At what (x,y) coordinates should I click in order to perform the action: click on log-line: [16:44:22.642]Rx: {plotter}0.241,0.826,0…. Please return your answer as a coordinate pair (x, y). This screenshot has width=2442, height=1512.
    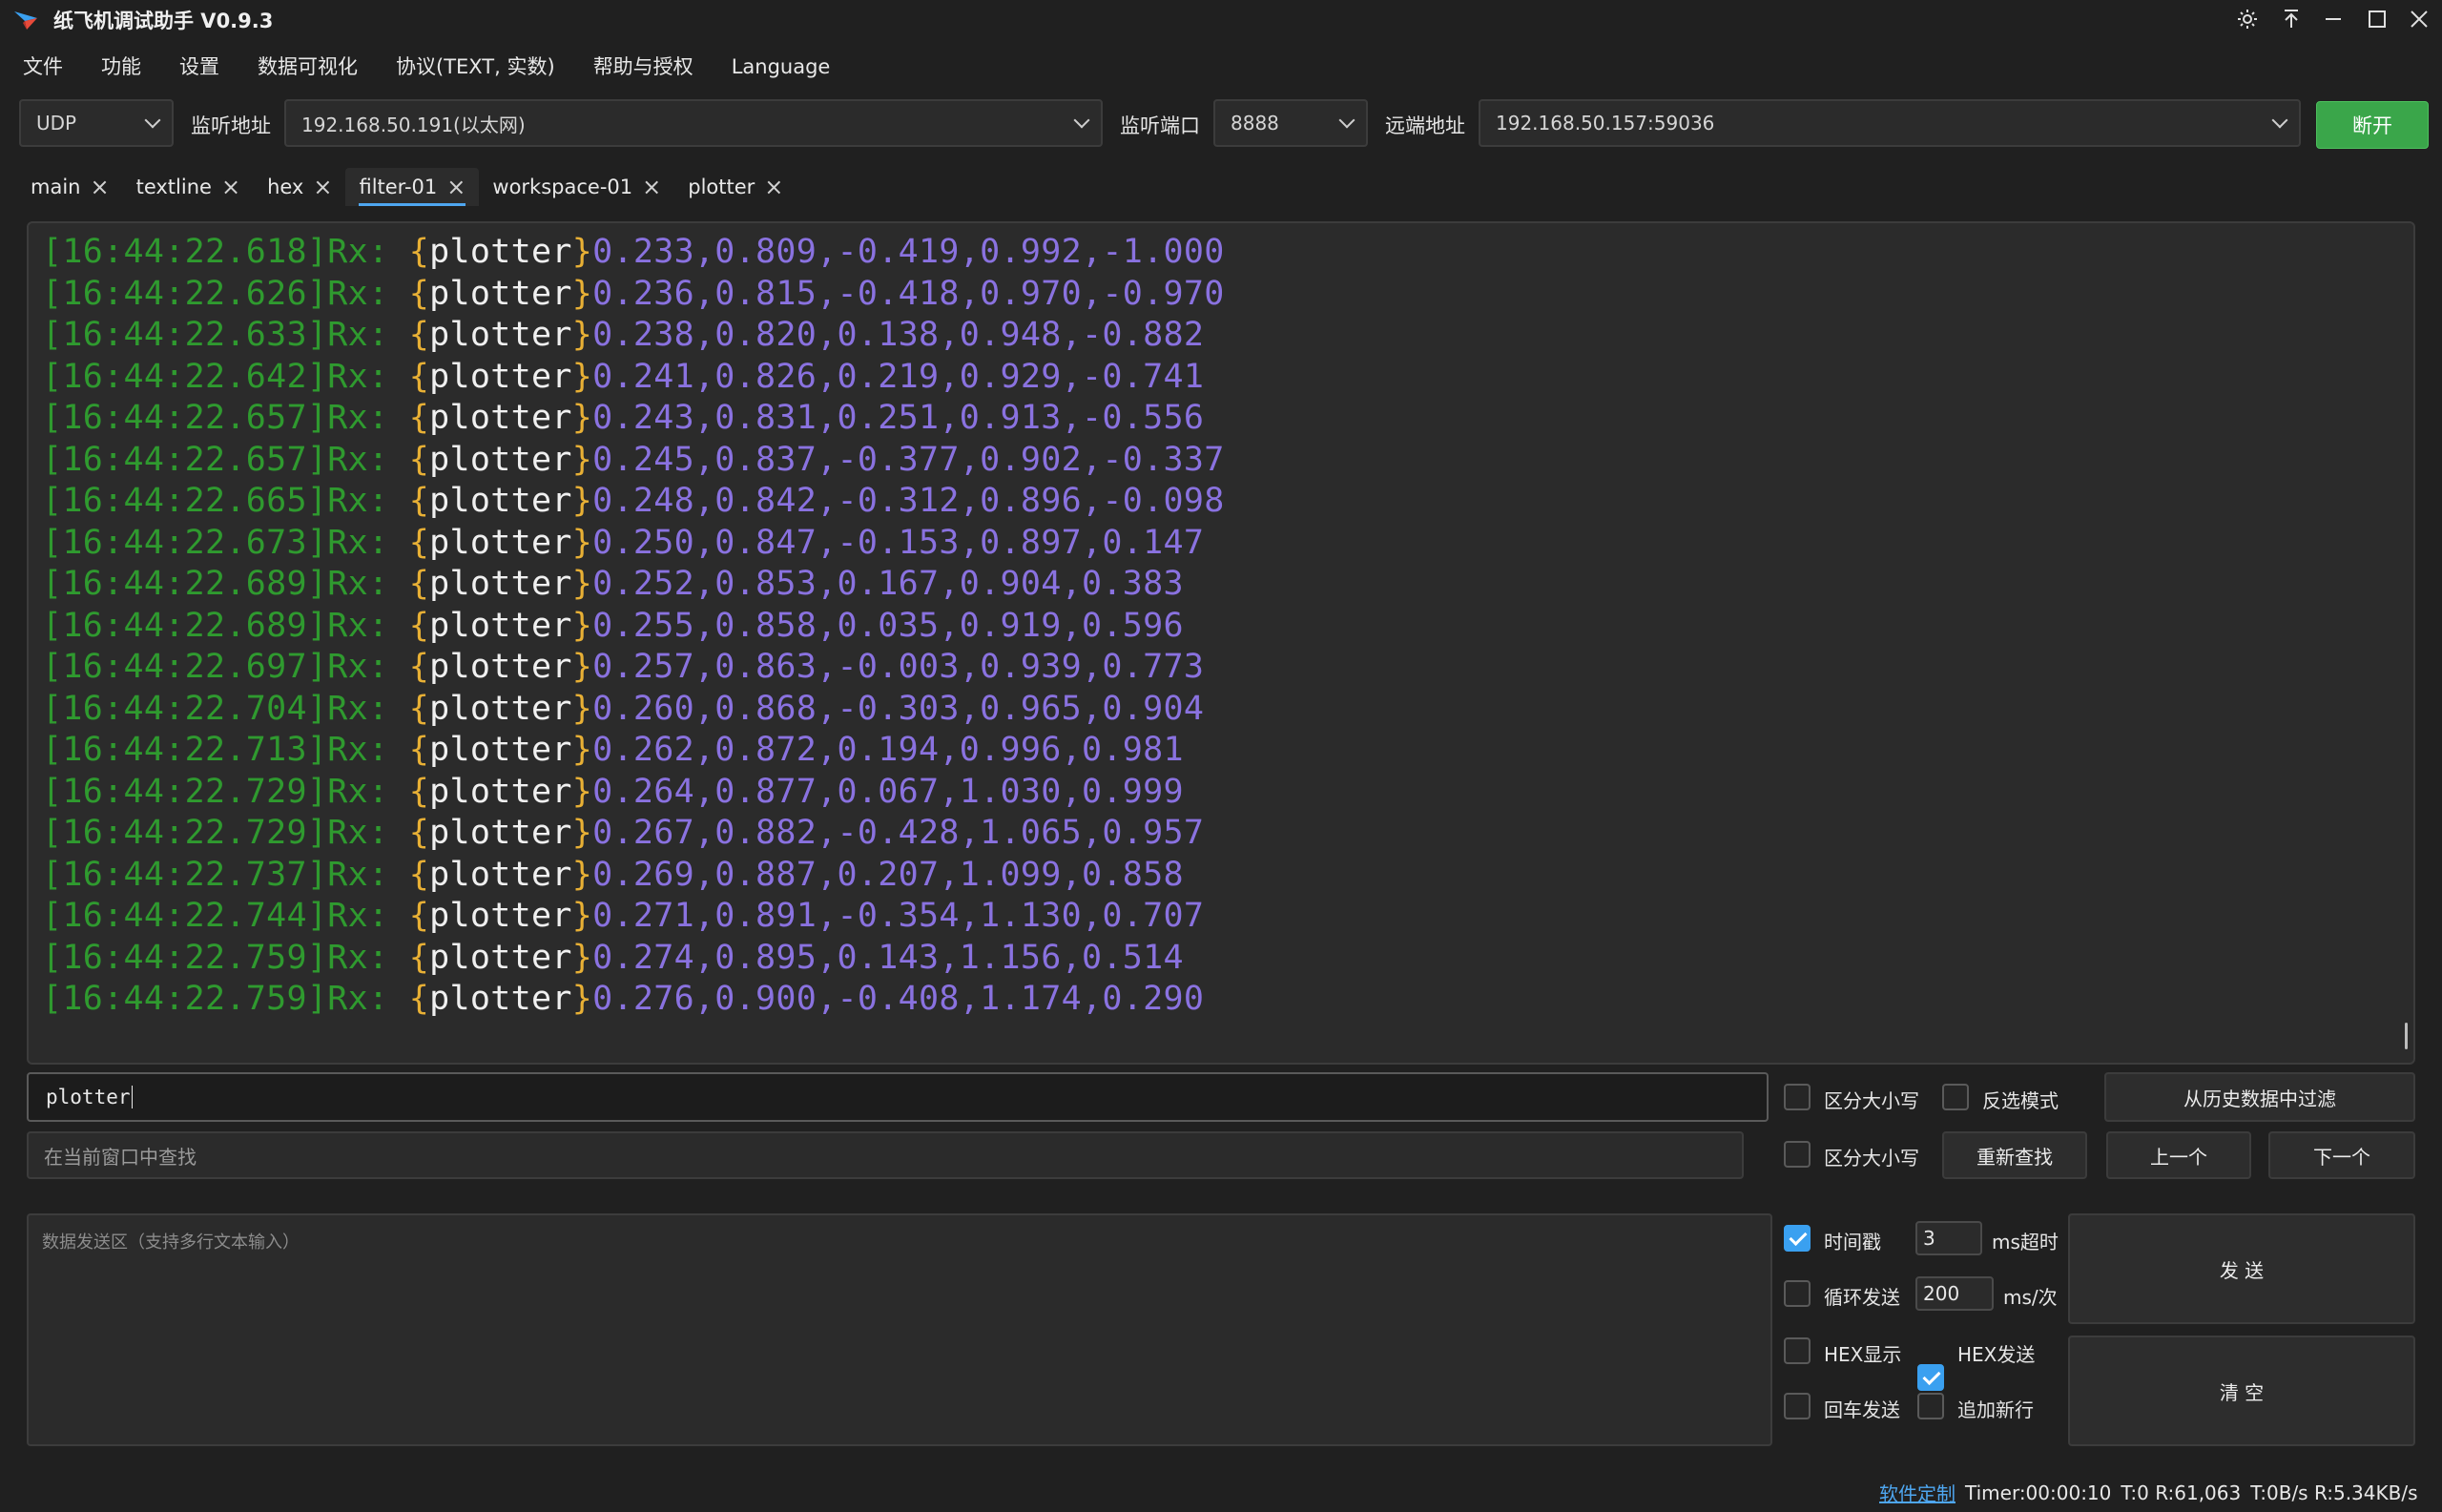
    Looking at the image, I should click on (623, 377).